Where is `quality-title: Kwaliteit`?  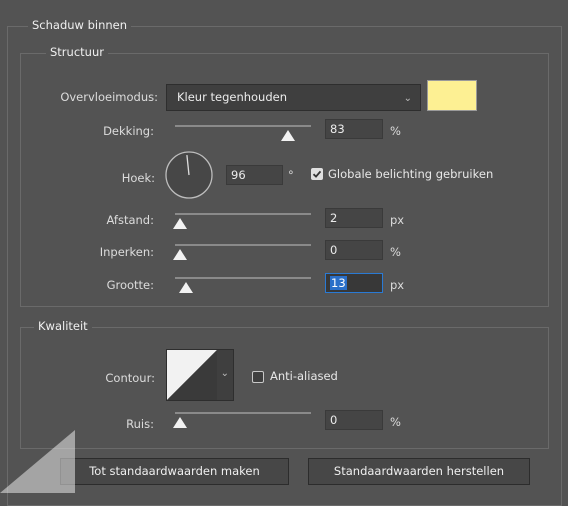 quality-title: Kwaliteit is located at coordinates (63, 326).